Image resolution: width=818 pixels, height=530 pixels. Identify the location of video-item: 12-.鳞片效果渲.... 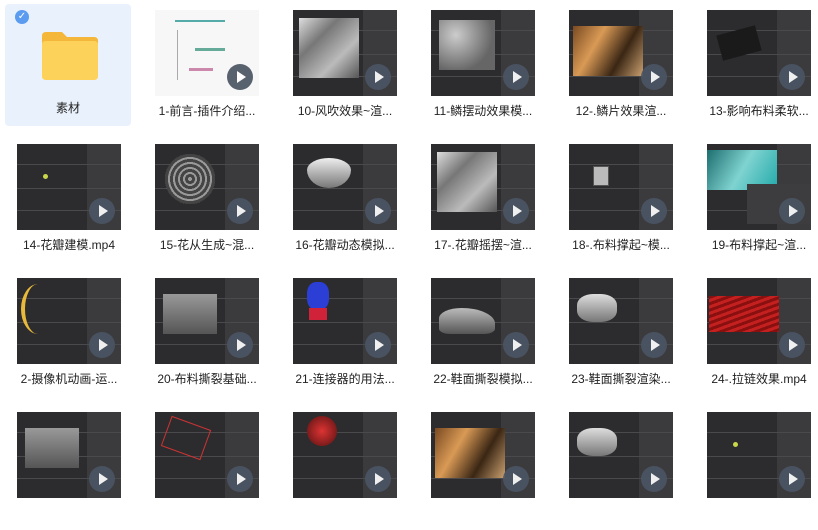
(621, 66).